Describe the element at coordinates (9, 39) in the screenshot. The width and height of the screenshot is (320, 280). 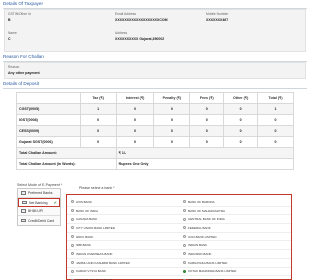
I see `name-value: C` at that location.